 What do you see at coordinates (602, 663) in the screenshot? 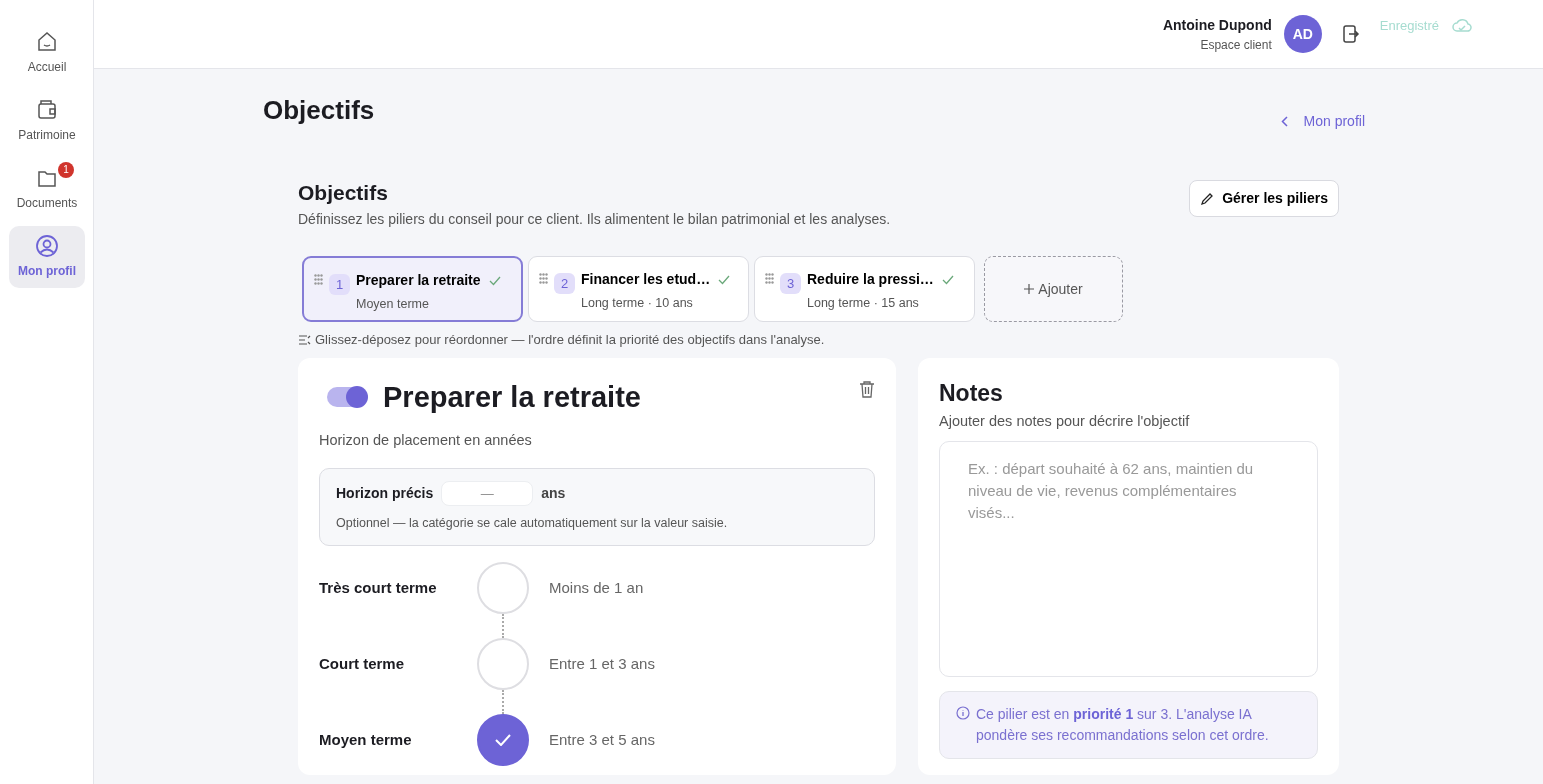
I see `horizon-range: Entre 1 et 3 ans` at bounding box center [602, 663].